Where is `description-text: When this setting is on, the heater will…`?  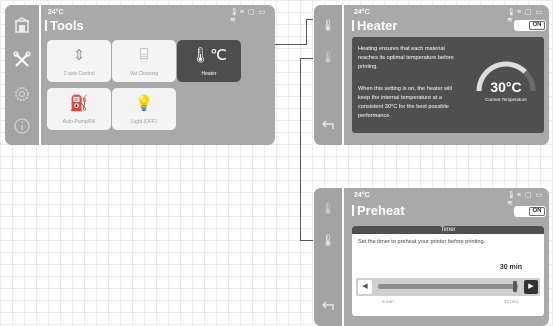
description-text: When this setting is on, the heater will… is located at coordinates (405, 102).